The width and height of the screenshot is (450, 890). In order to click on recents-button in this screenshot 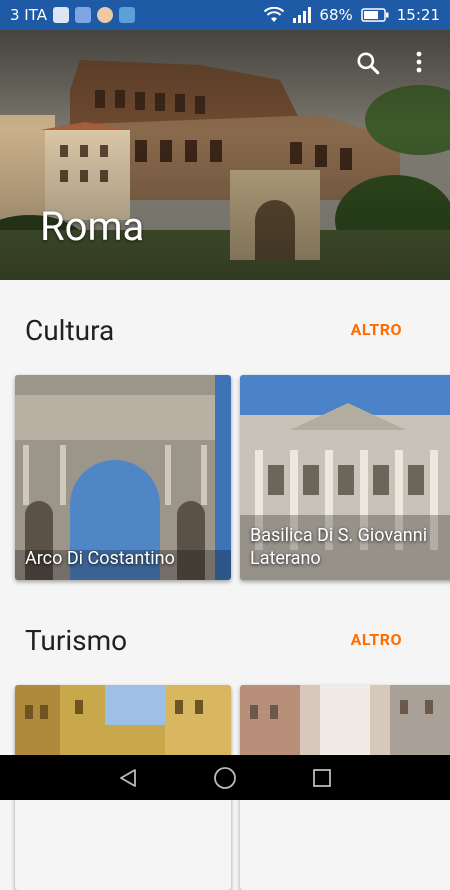, I will do `click(322, 778)`.